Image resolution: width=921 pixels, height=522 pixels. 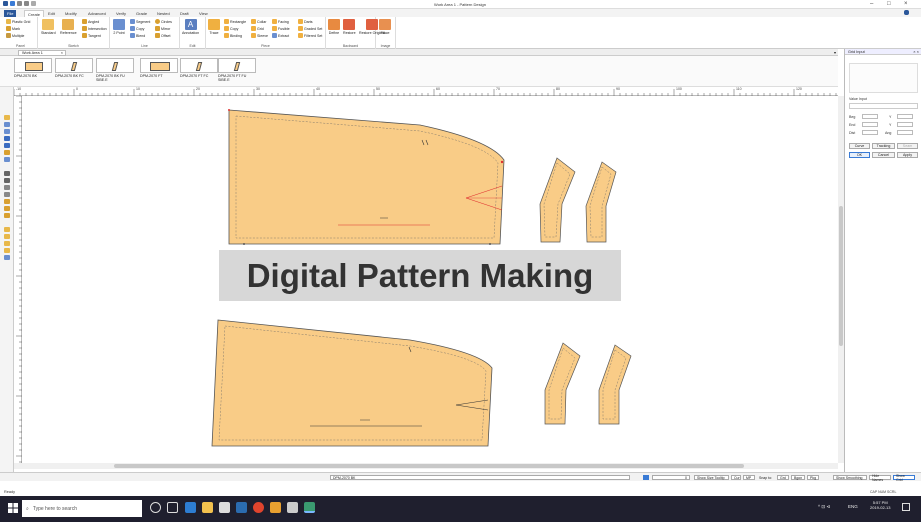 I want to click on thumbnail-item: DPM-2070 FT FC, so click(x=199, y=67).